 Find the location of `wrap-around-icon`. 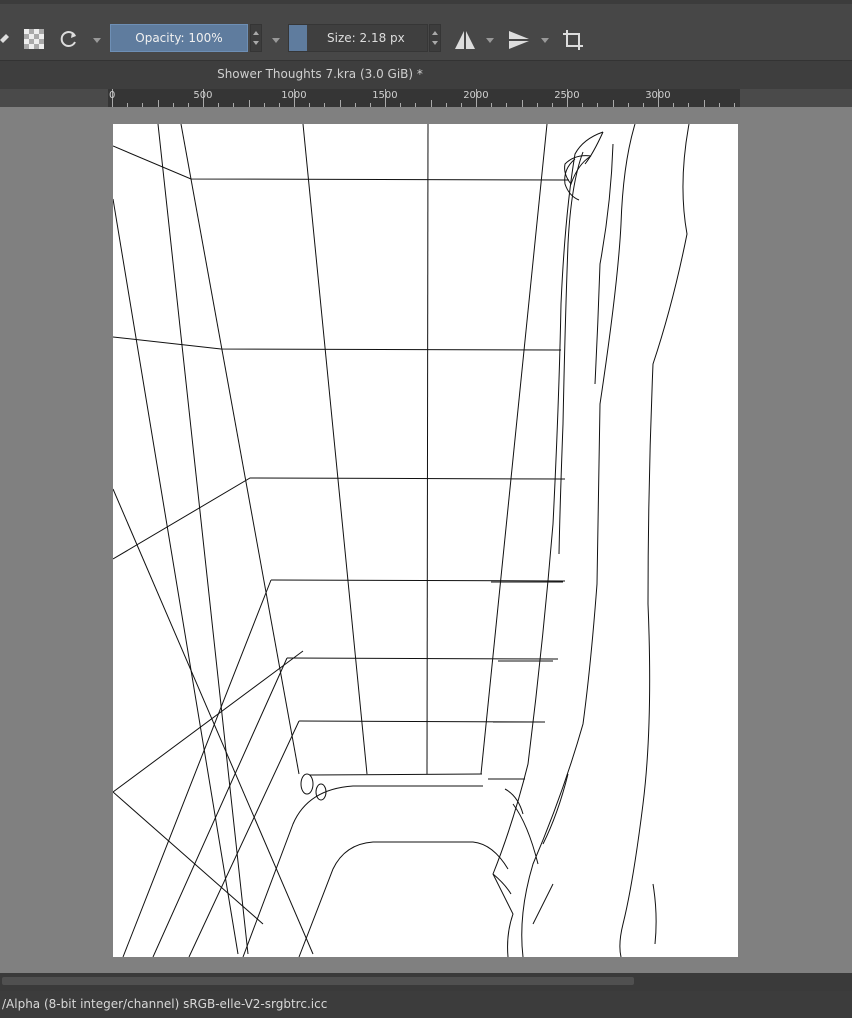

wrap-around-icon is located at coordinates (573, 40).